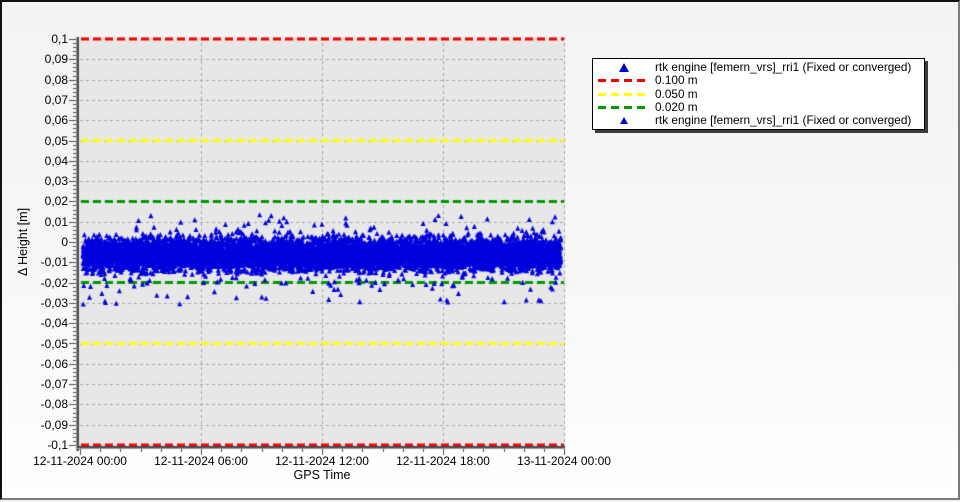  What do you see at coordinates (201, 461) in the screenshot?
I see `x-tick-label: 12-11-2024 06:00` at bounding box center [201, 461].